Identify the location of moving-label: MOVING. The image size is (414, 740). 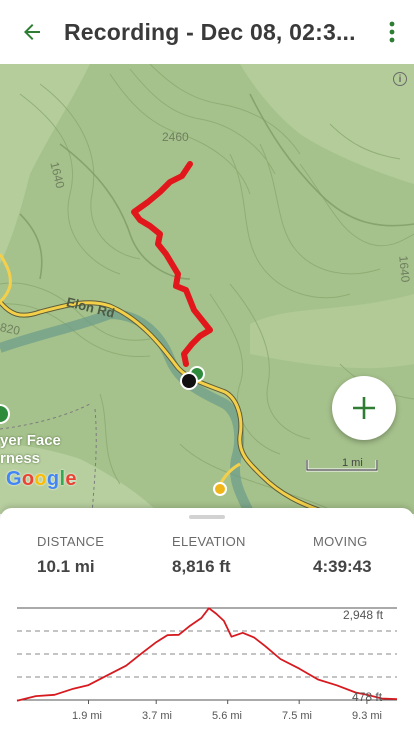
(340, 541).